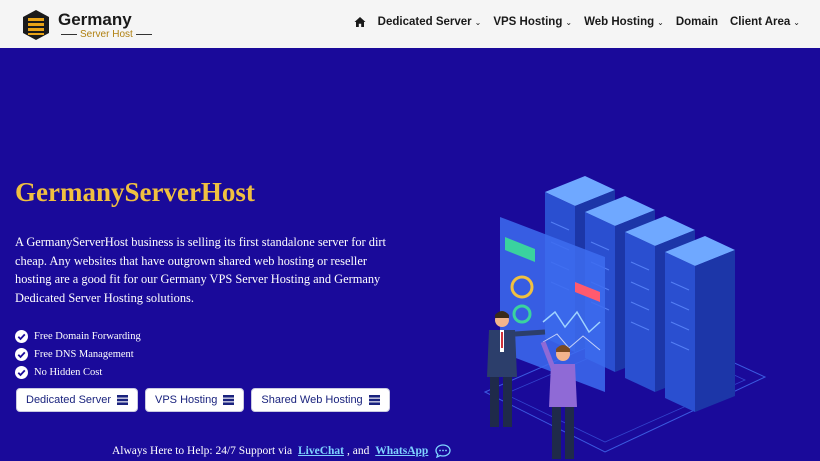 The height and width of the screenshot is (461, 820). I want to click on shared-web-hosting-button: Shared Web Hosting, so click(320, 400).